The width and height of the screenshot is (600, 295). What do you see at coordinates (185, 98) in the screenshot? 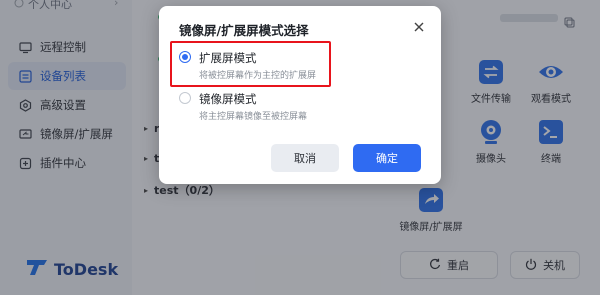
I see `radio-mirror-screen` at bounding box center [185, 98].